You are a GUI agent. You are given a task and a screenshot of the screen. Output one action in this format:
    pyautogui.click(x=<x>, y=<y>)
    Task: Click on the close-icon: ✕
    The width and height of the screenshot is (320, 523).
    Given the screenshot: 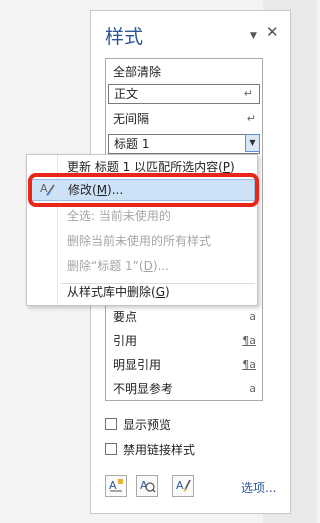 What is the action you would take?
    pyautogui.click(x=272, y=32)
    